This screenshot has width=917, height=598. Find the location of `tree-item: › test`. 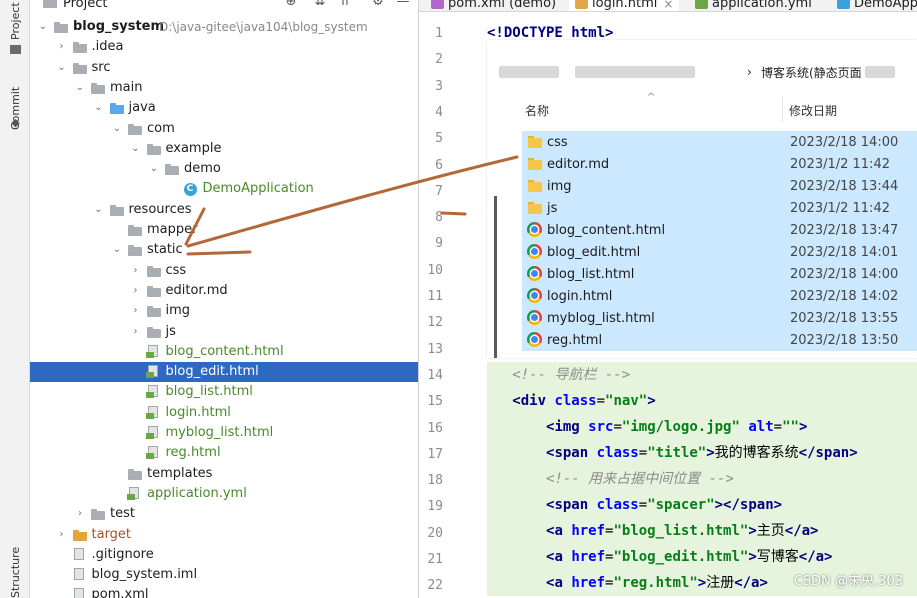

tree-item: › test is located at coordinates (224, 514).